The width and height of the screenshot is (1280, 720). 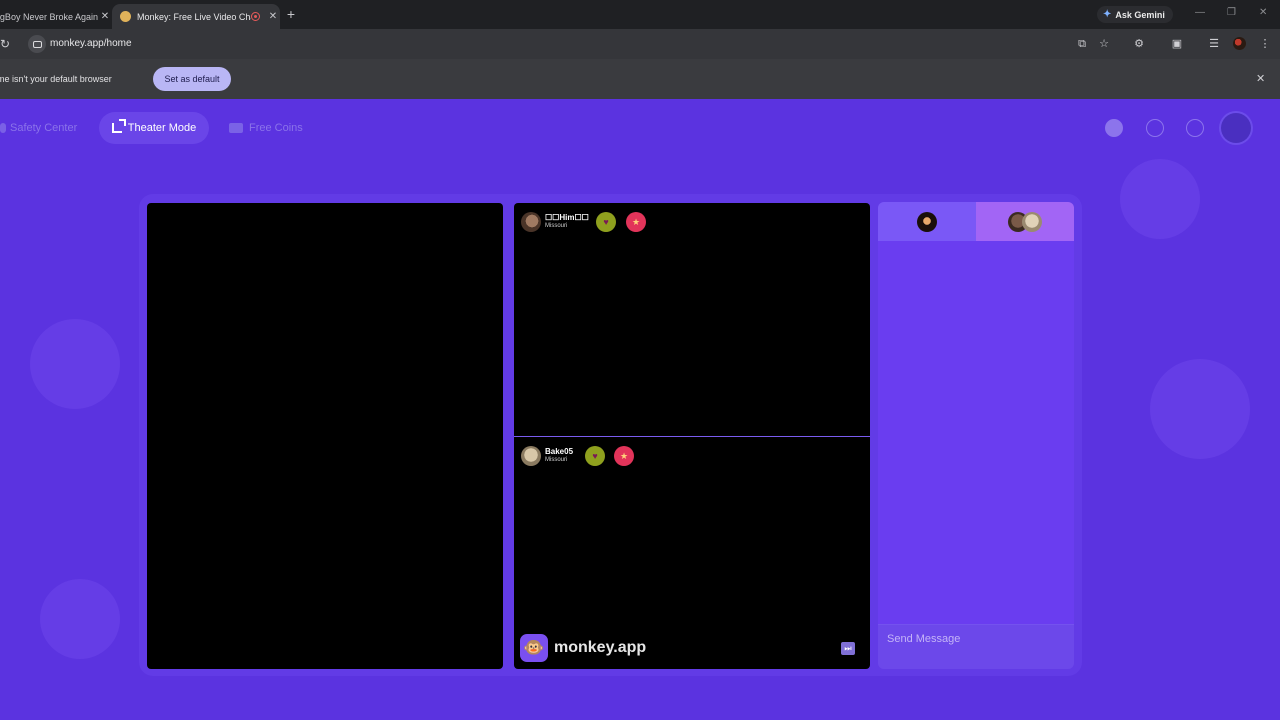 I want to click on site-info-icon, so click(x=37, y=44).